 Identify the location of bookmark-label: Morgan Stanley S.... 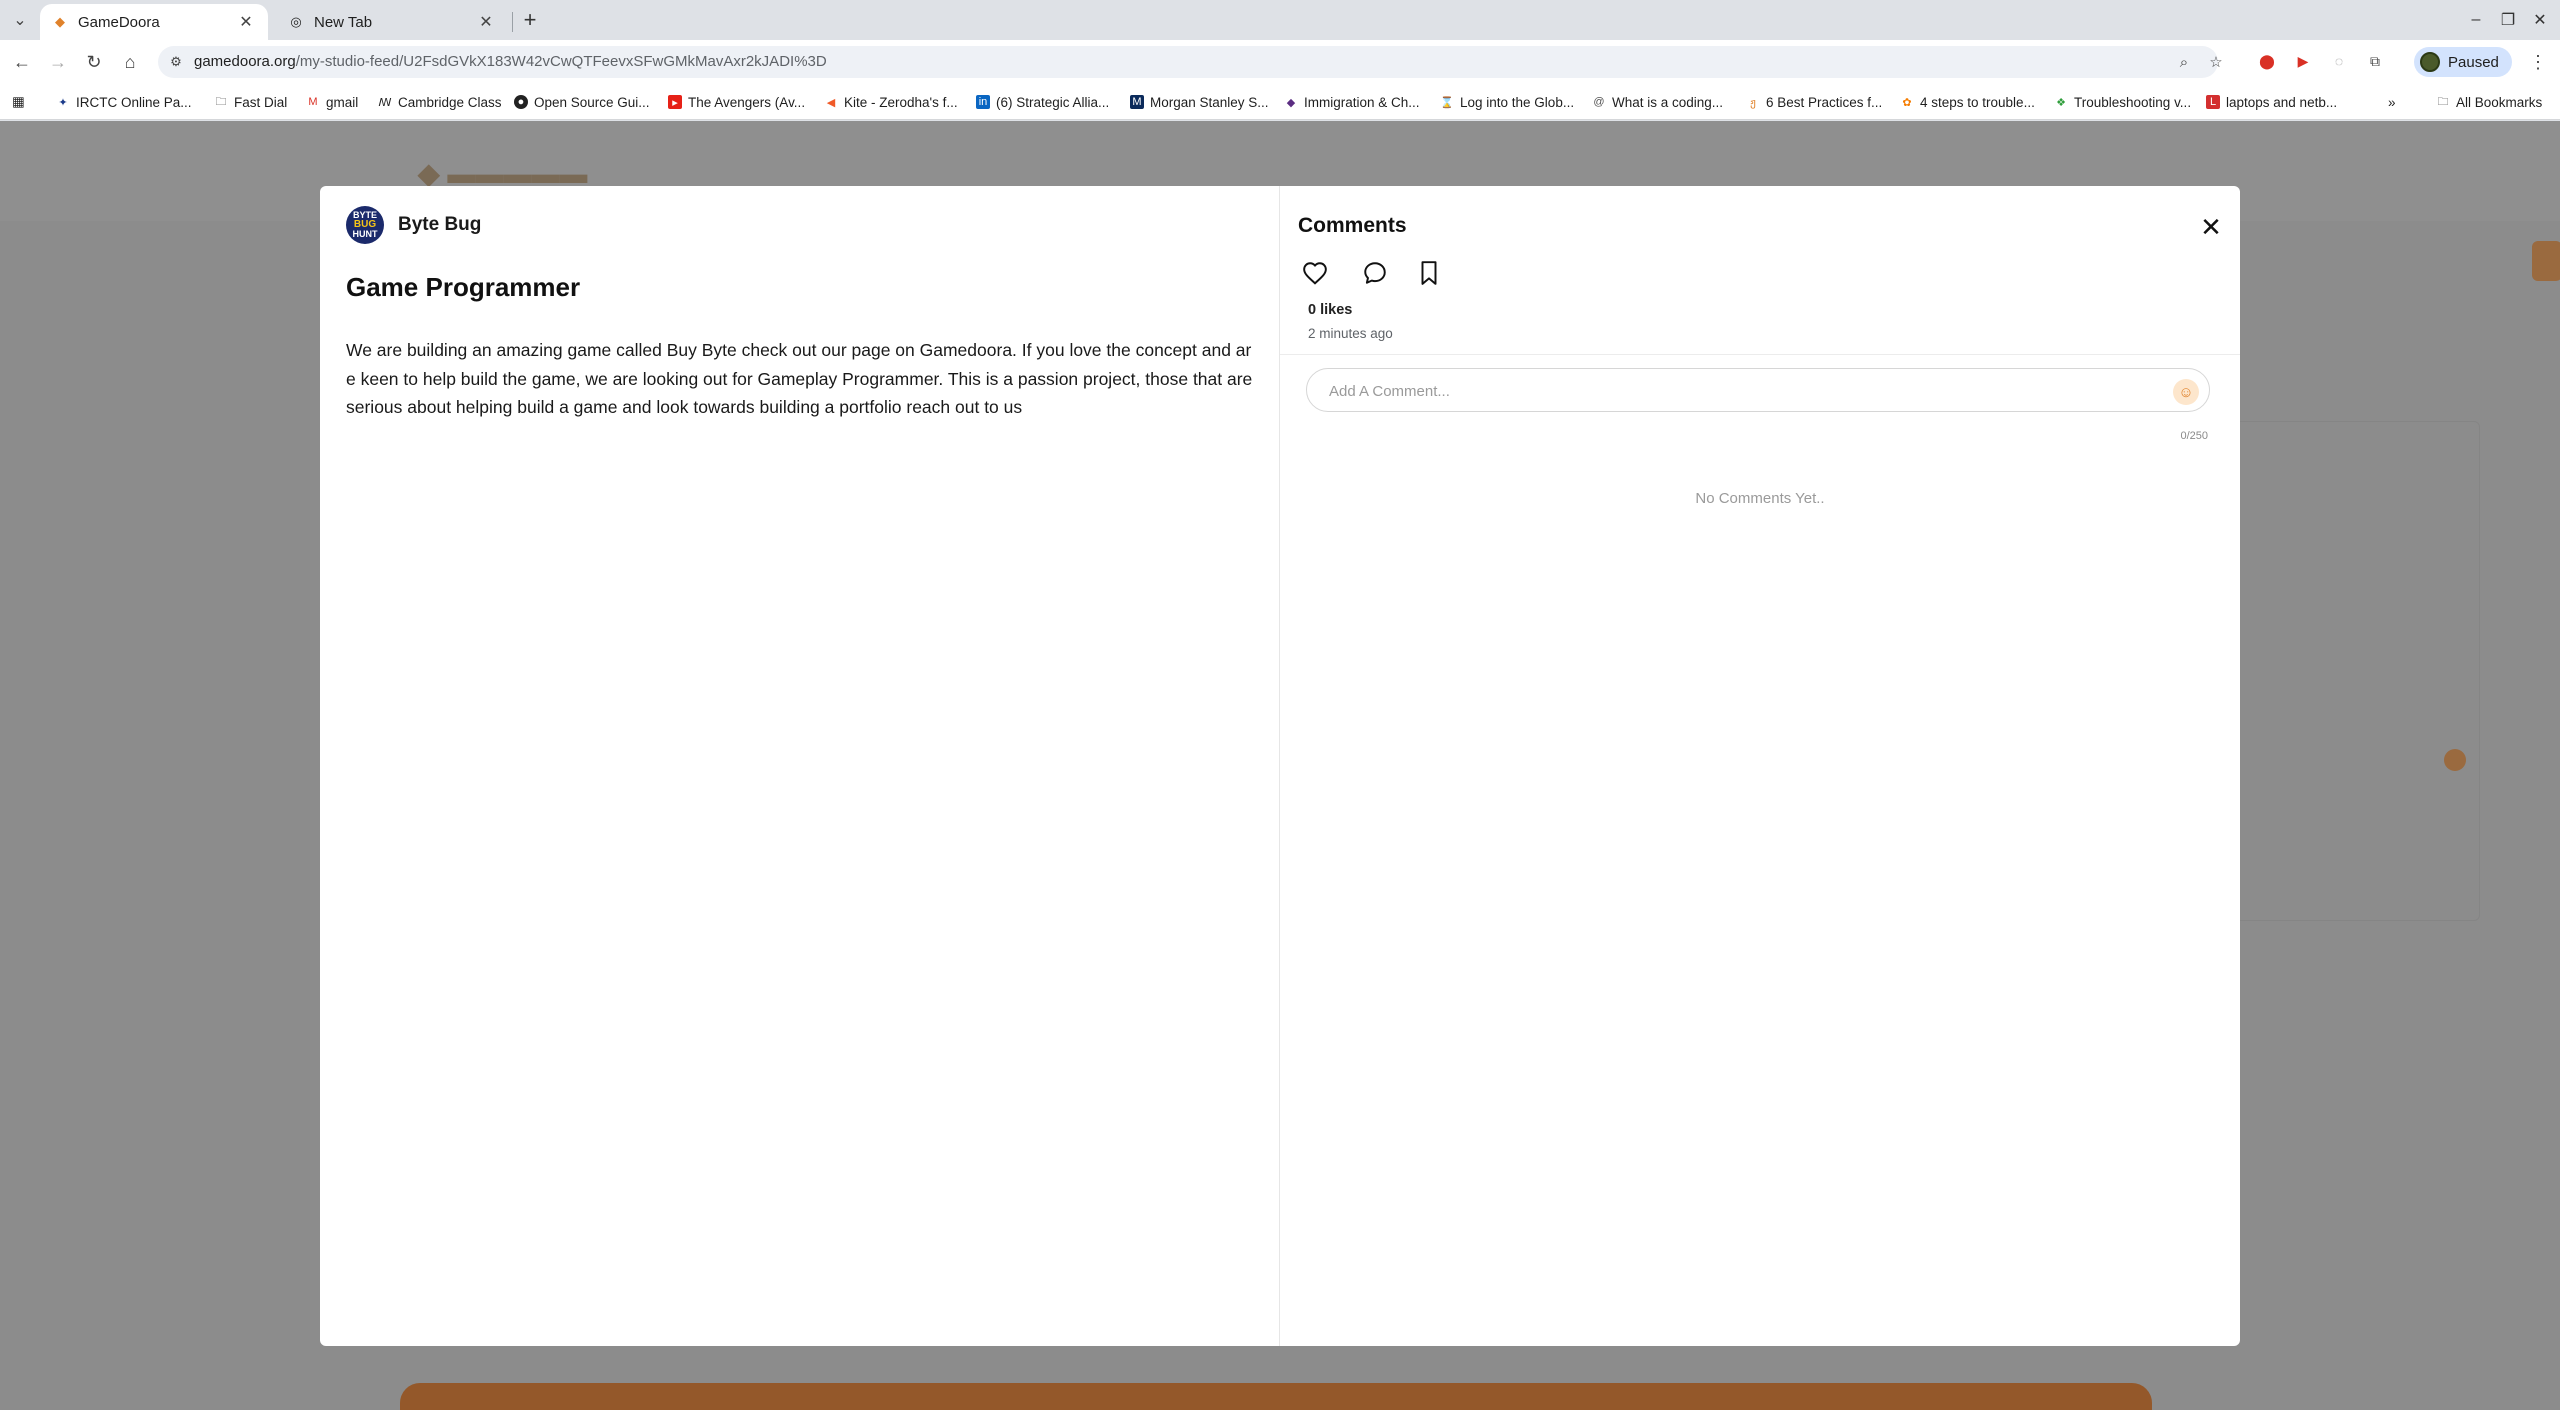
(1209, 102).